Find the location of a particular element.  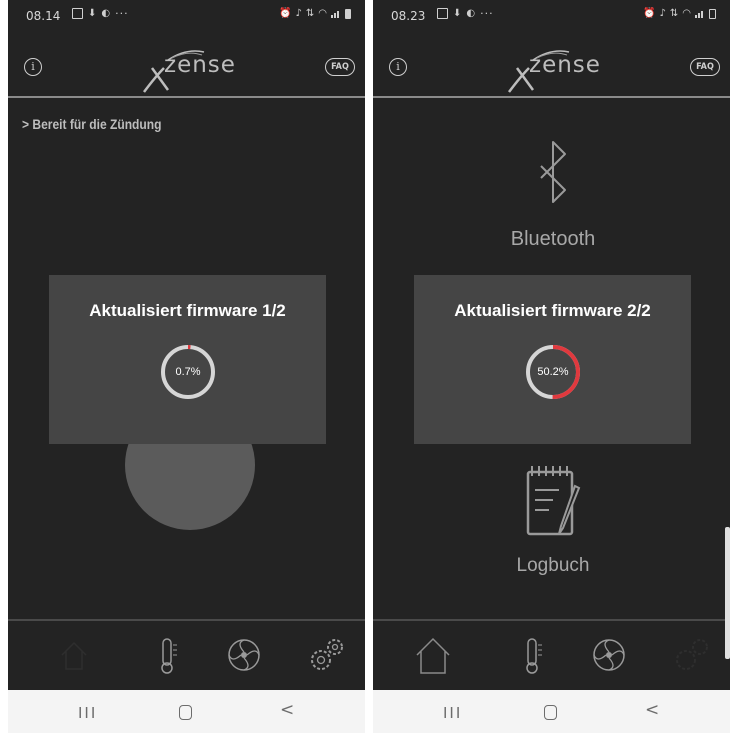

bluetooth-icon is located at coordinates (553, 172).